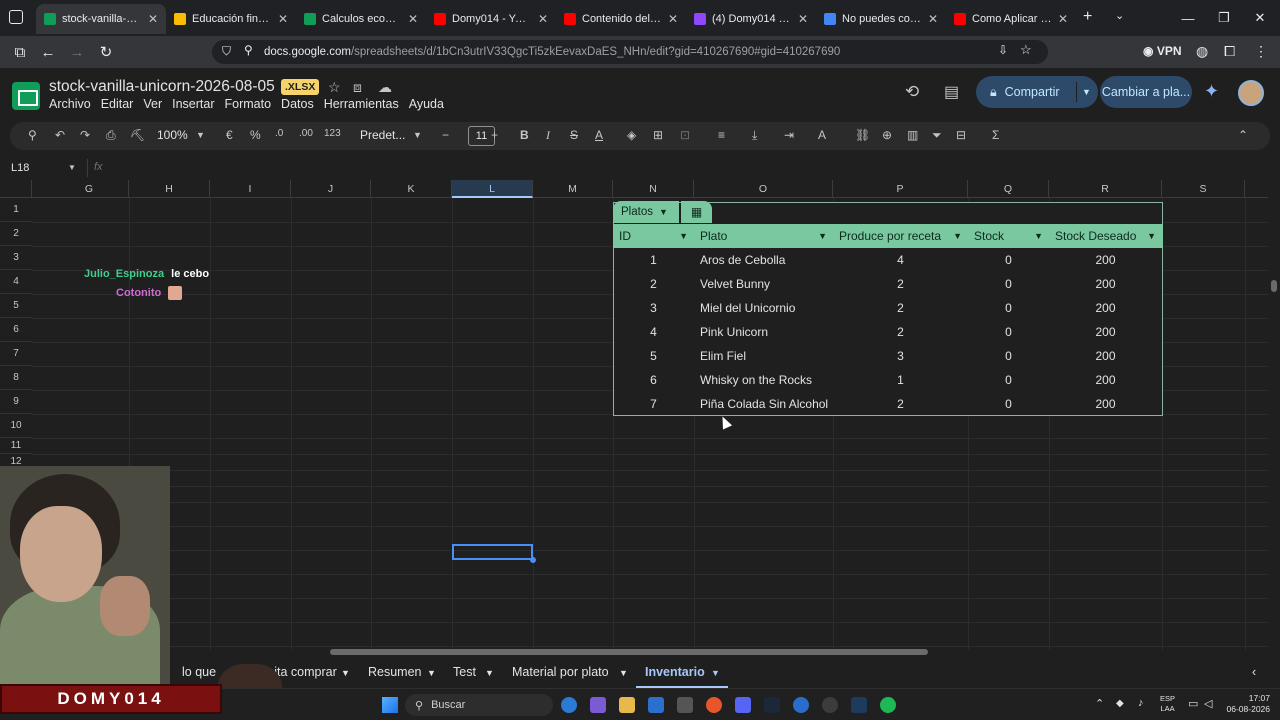 The width and height of the screenshot is (1280, 720). I want to click on font-chevron-icon: ▼, so click(417, 135).